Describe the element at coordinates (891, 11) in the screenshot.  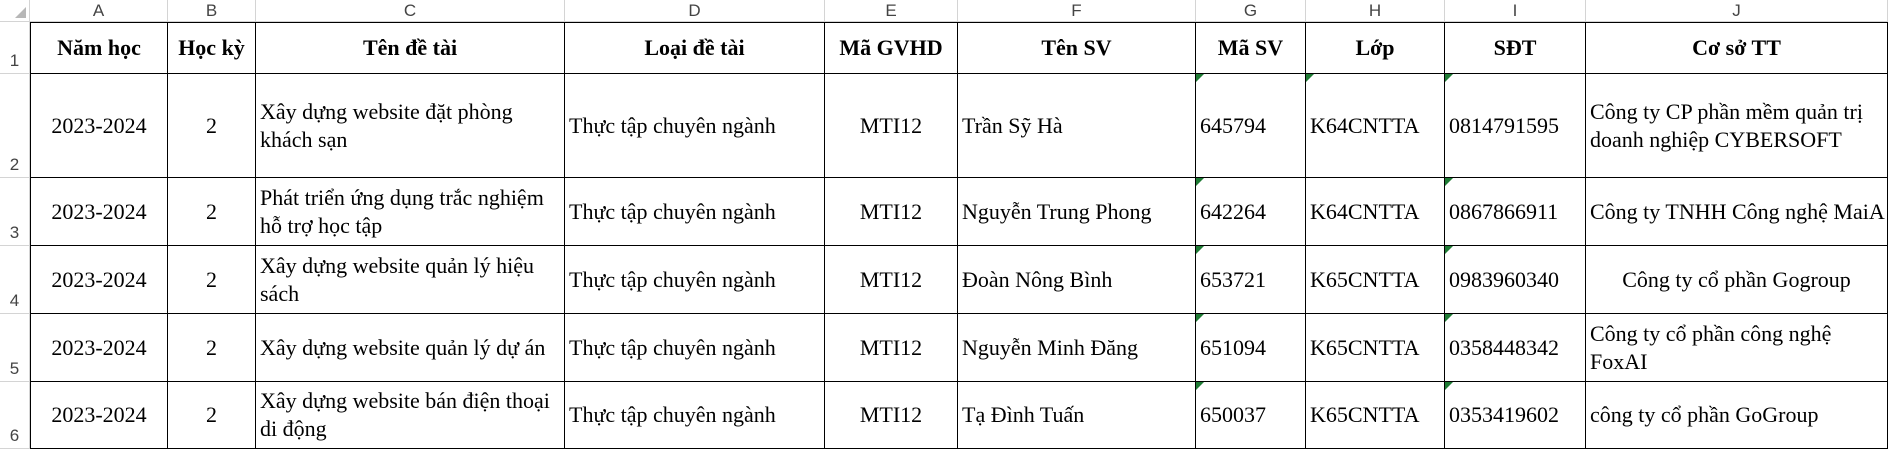
I see `column-header-e: E` at that location.